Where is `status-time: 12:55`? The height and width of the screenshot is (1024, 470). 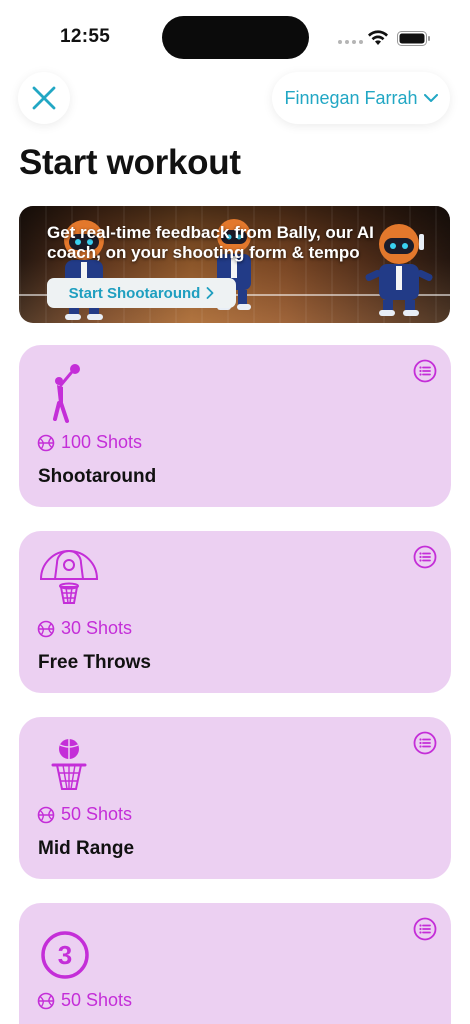 status-time: 12:55 is located at coordinates (85, 36).